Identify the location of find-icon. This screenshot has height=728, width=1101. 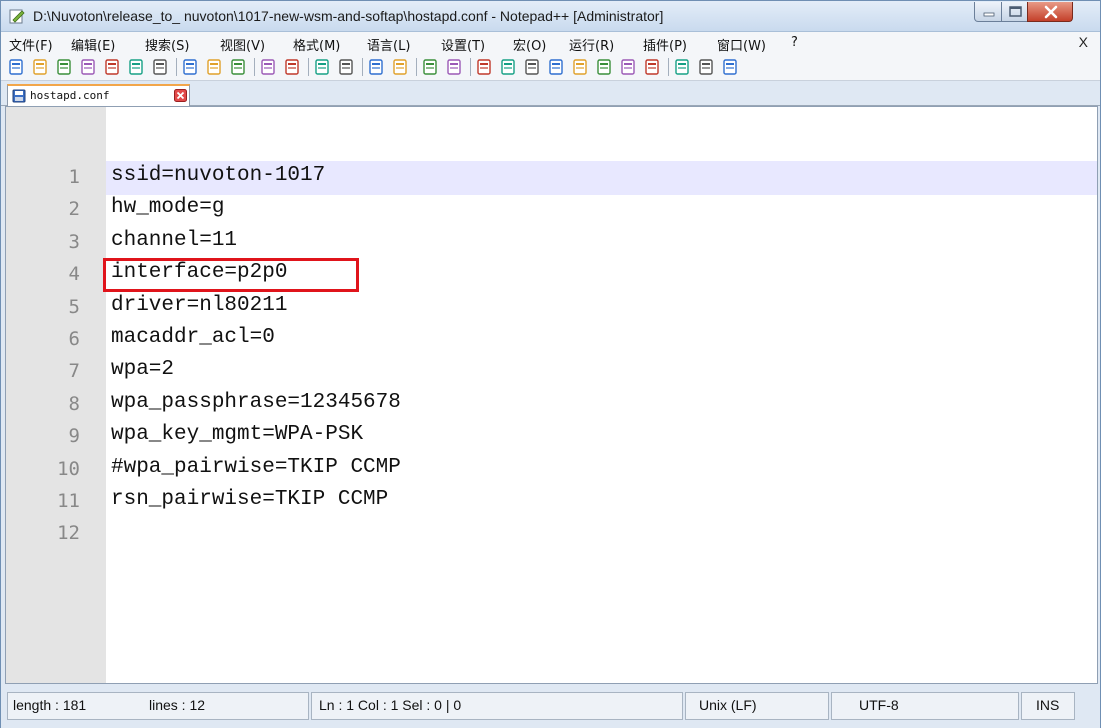
(322, 67).